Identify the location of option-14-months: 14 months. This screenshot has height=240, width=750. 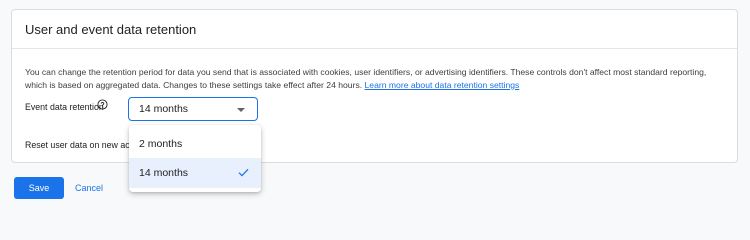
(195, 173).